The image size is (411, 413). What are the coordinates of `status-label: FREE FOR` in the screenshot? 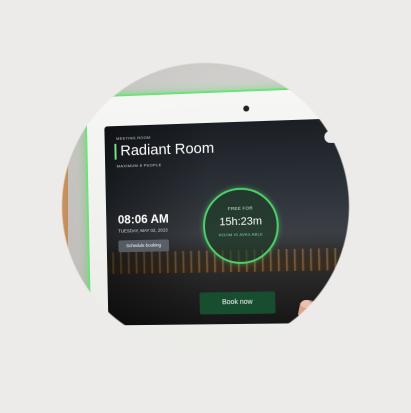 It's located at (240, 208).